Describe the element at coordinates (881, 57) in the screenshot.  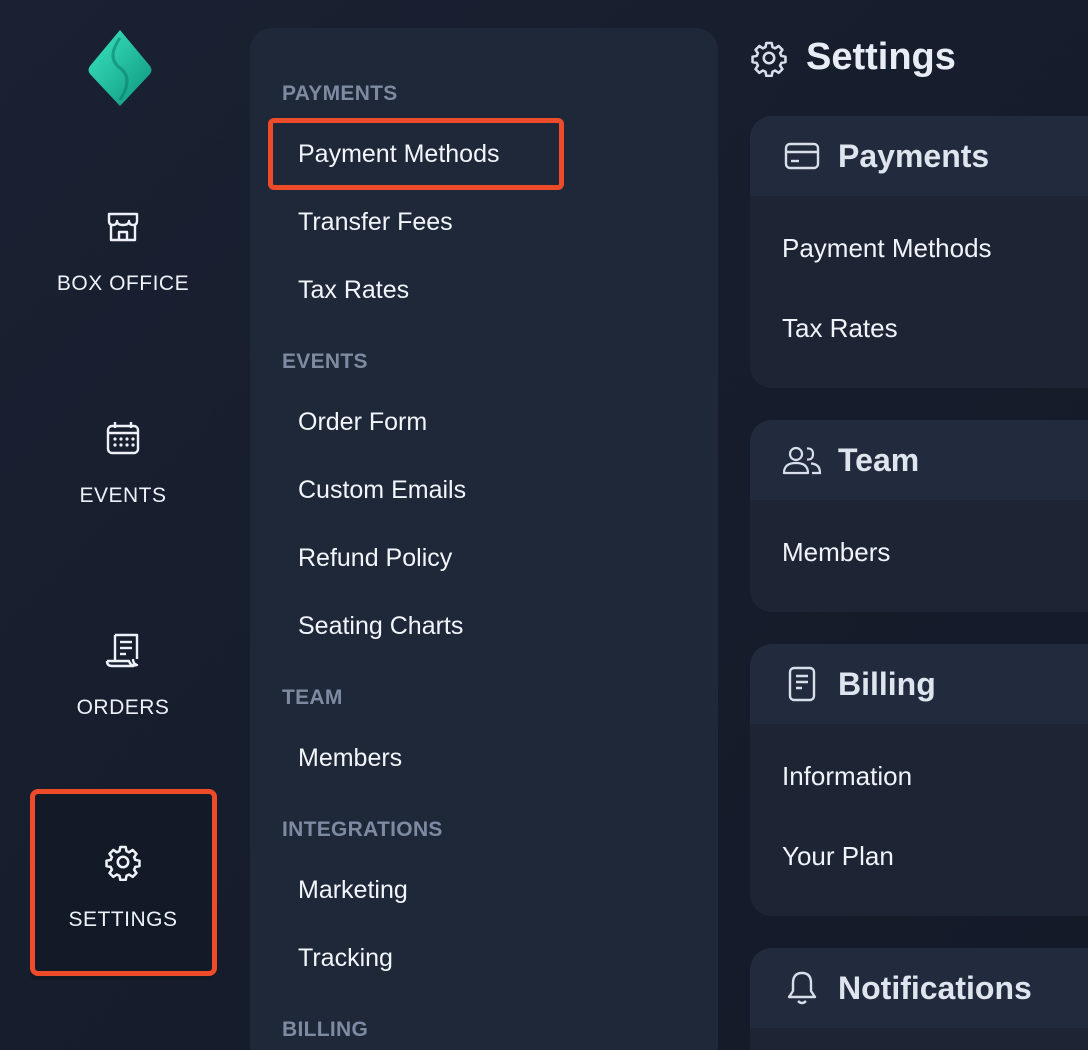
I see `page-title: Settings` at that location.